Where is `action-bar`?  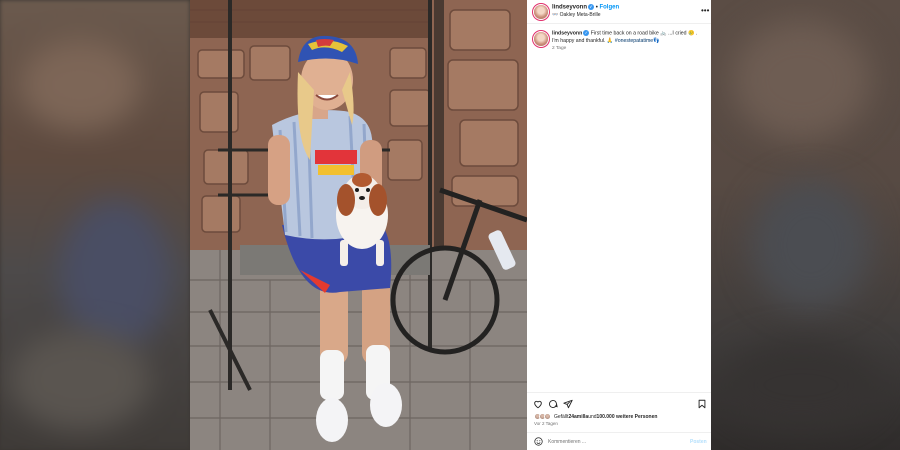
action-bar is located at coordinates (619, 402).